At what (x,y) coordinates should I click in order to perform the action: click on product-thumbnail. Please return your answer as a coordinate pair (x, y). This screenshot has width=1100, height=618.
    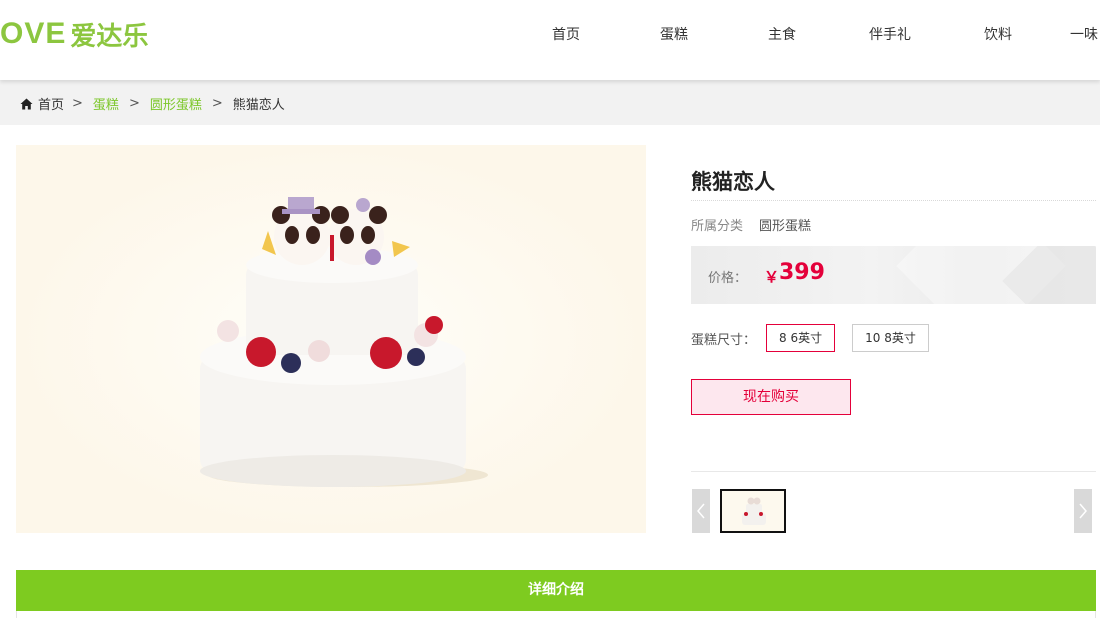
    Looking at the image, I should click on (753, 511).